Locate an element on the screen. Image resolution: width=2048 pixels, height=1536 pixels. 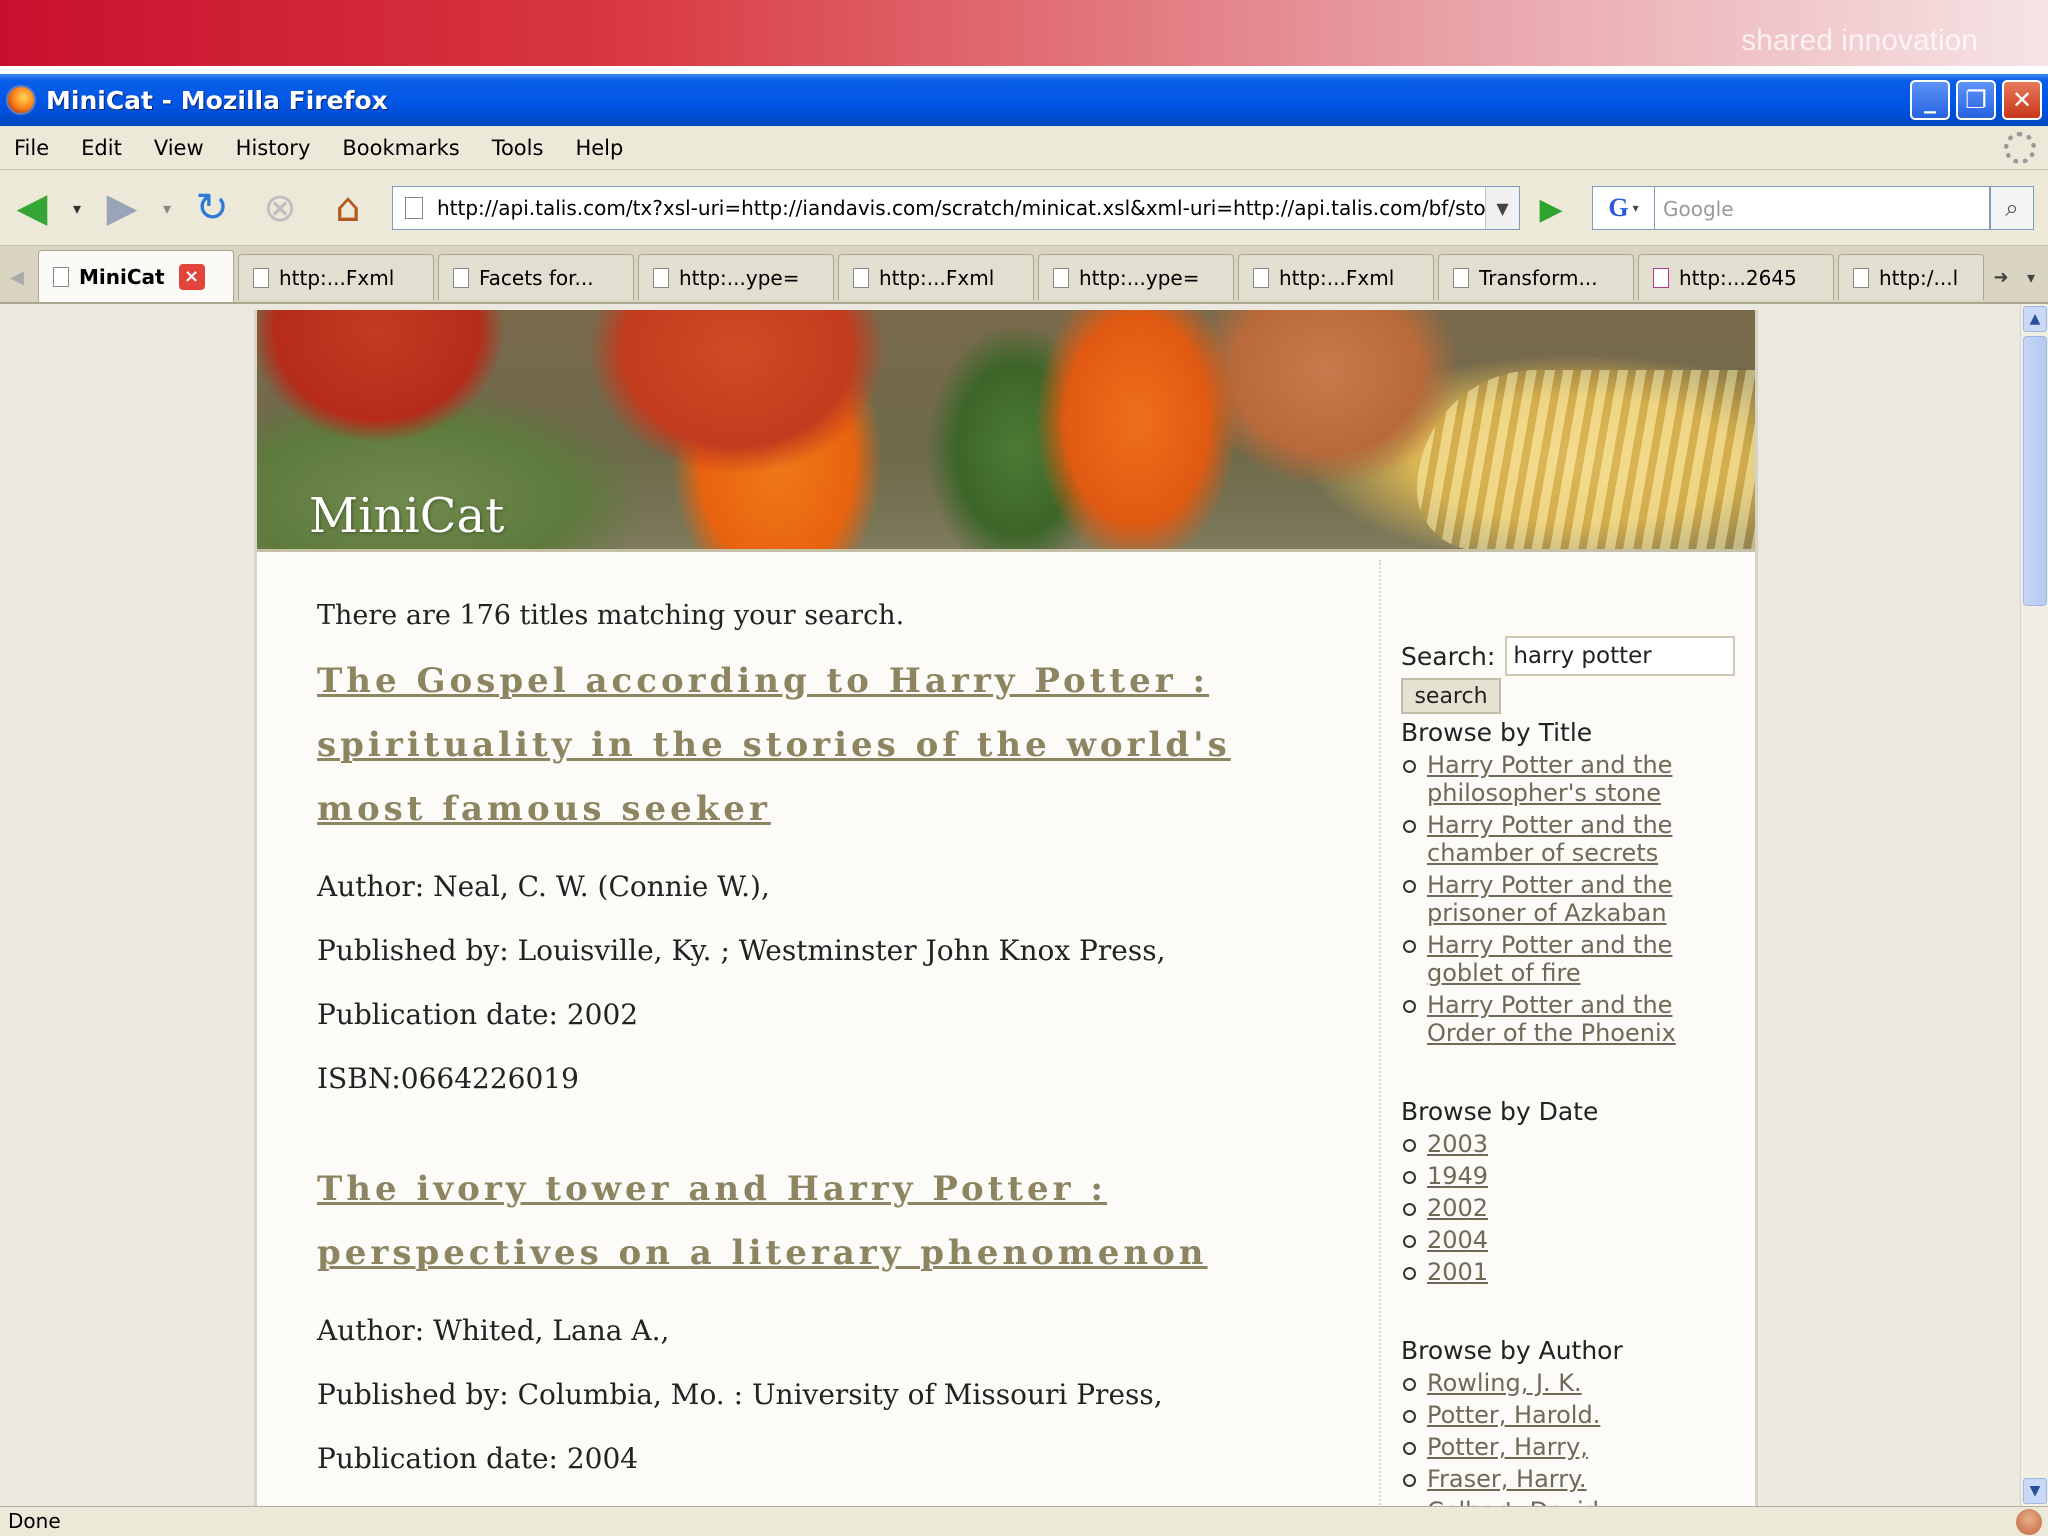
tab-scroll-left-icon: ◀ is located at coordinates (17, 277).